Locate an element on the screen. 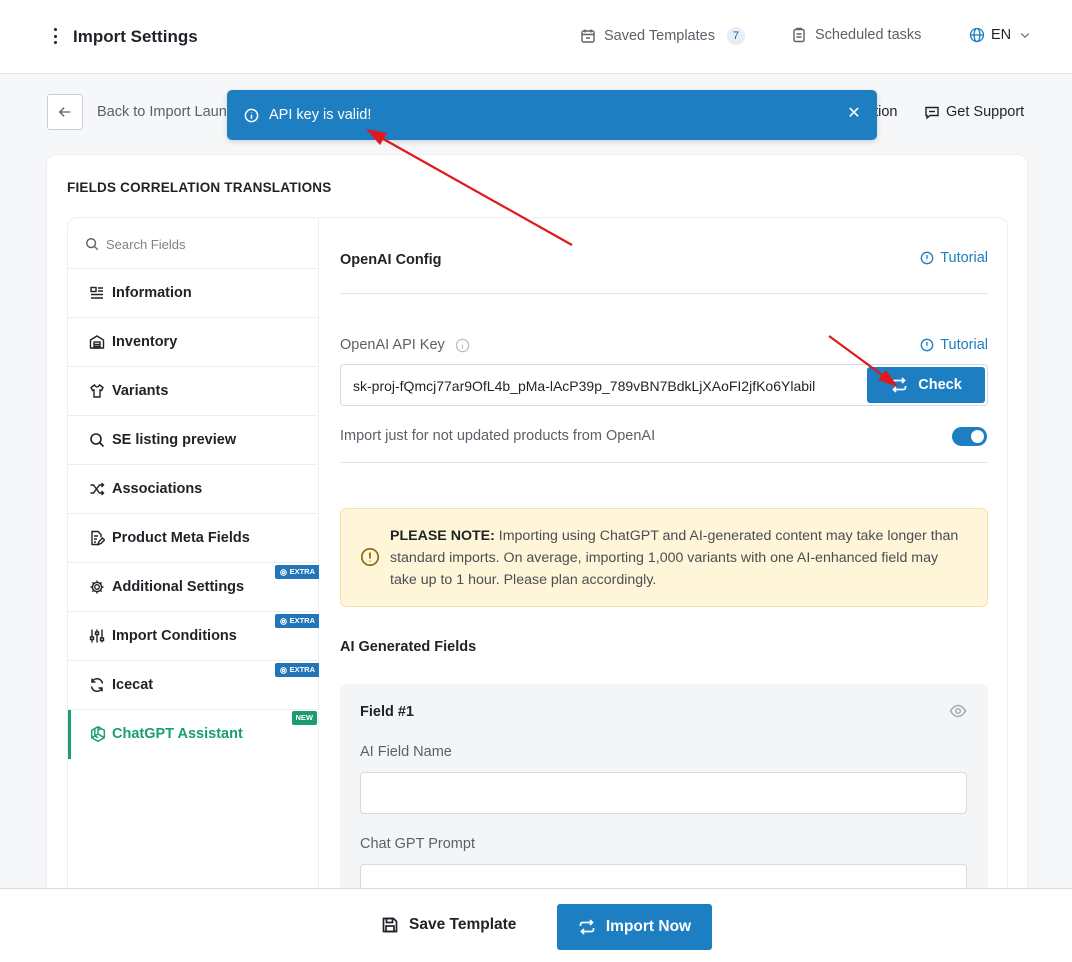 The width and height of the screenshot is (1072, 962). sidebar-item-label: ChatGPT Assistant is located at coordinates (177, 734).